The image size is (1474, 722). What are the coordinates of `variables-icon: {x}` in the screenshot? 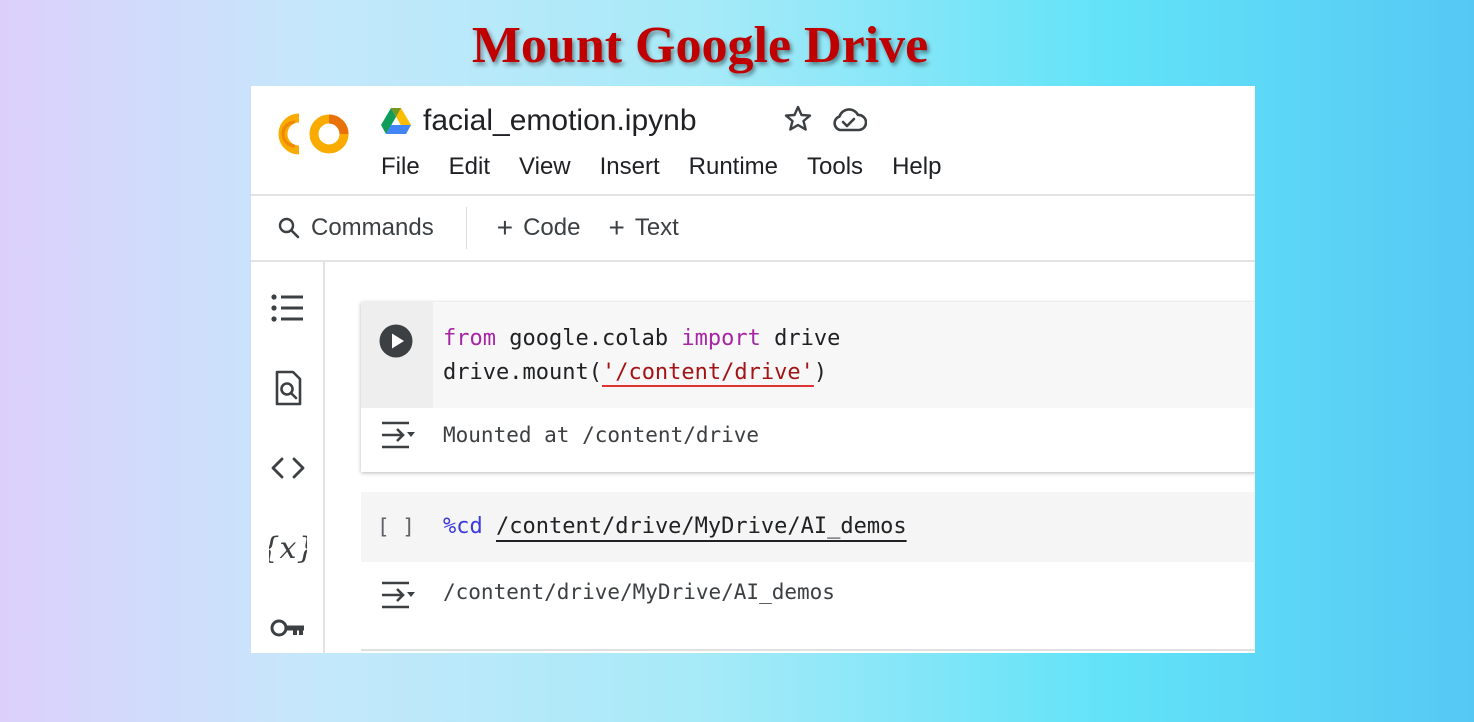 It's located at (288, 548).